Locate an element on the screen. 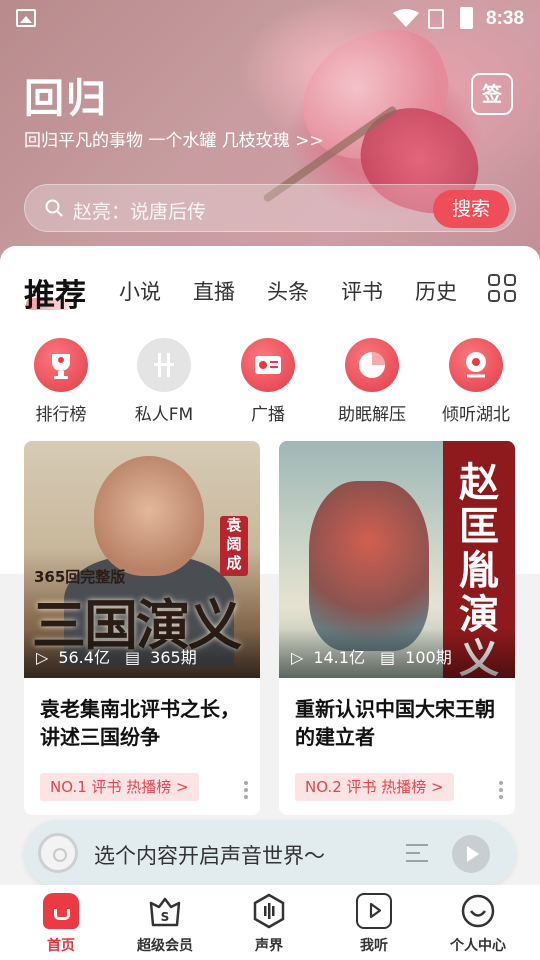 Image resolution: width=540 pixels, height=960 pixels. category-ranking: 排行榜 is located at coordinates (61, 381).